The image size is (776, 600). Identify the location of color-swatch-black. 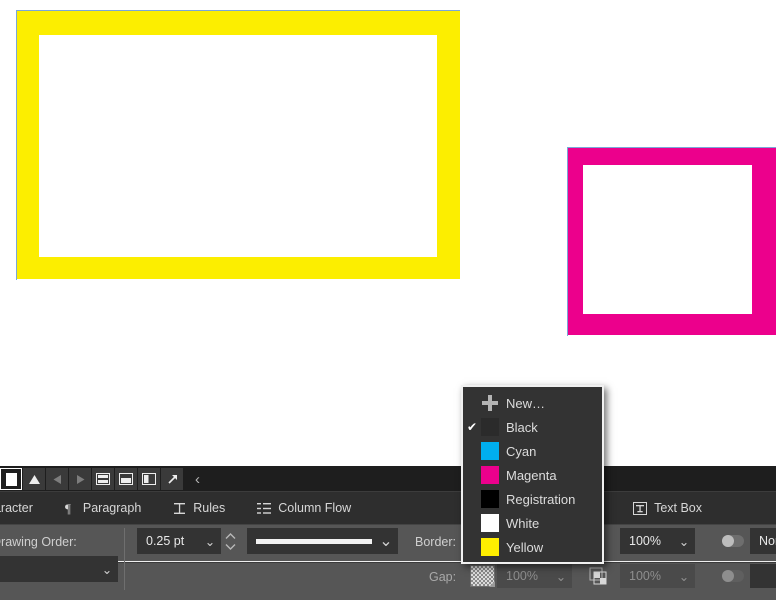
(490, 427).